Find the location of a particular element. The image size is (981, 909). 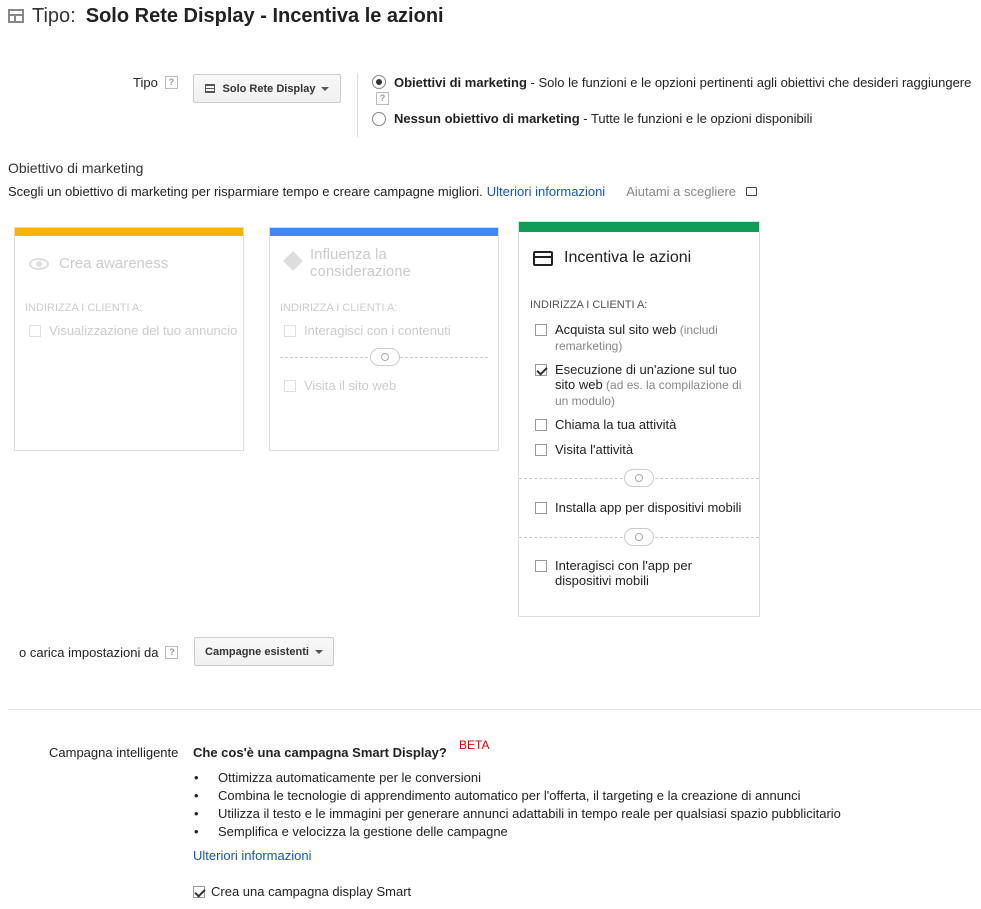

option-install-app: Installa app per dispositivi mobili is located at coordinates (638, 507).